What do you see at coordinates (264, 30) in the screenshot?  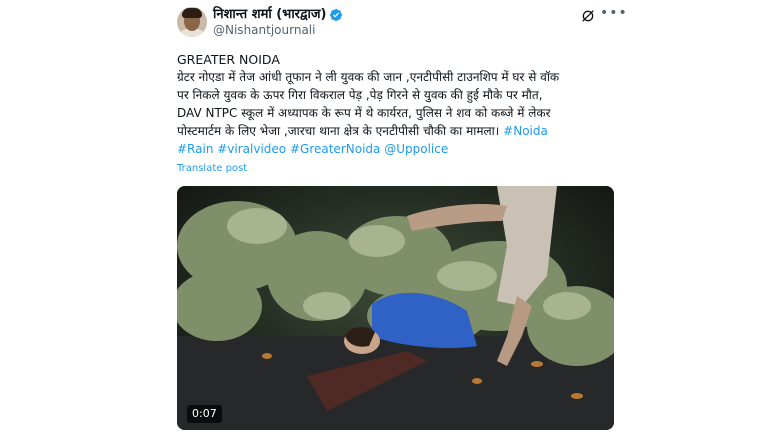 I see `author-handle: @Nishantjournali` at bounding box center [264, 30].